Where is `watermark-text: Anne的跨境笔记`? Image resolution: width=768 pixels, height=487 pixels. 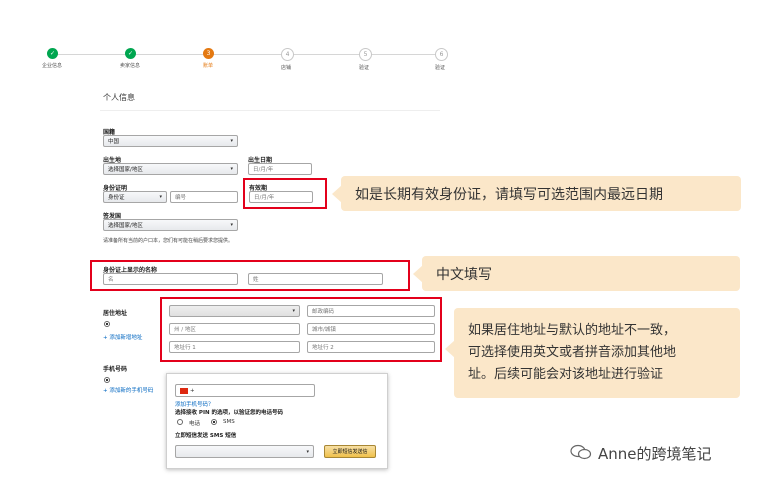 watermark-text: Anne的跨境笔记 is located at coordinates (655, 454).